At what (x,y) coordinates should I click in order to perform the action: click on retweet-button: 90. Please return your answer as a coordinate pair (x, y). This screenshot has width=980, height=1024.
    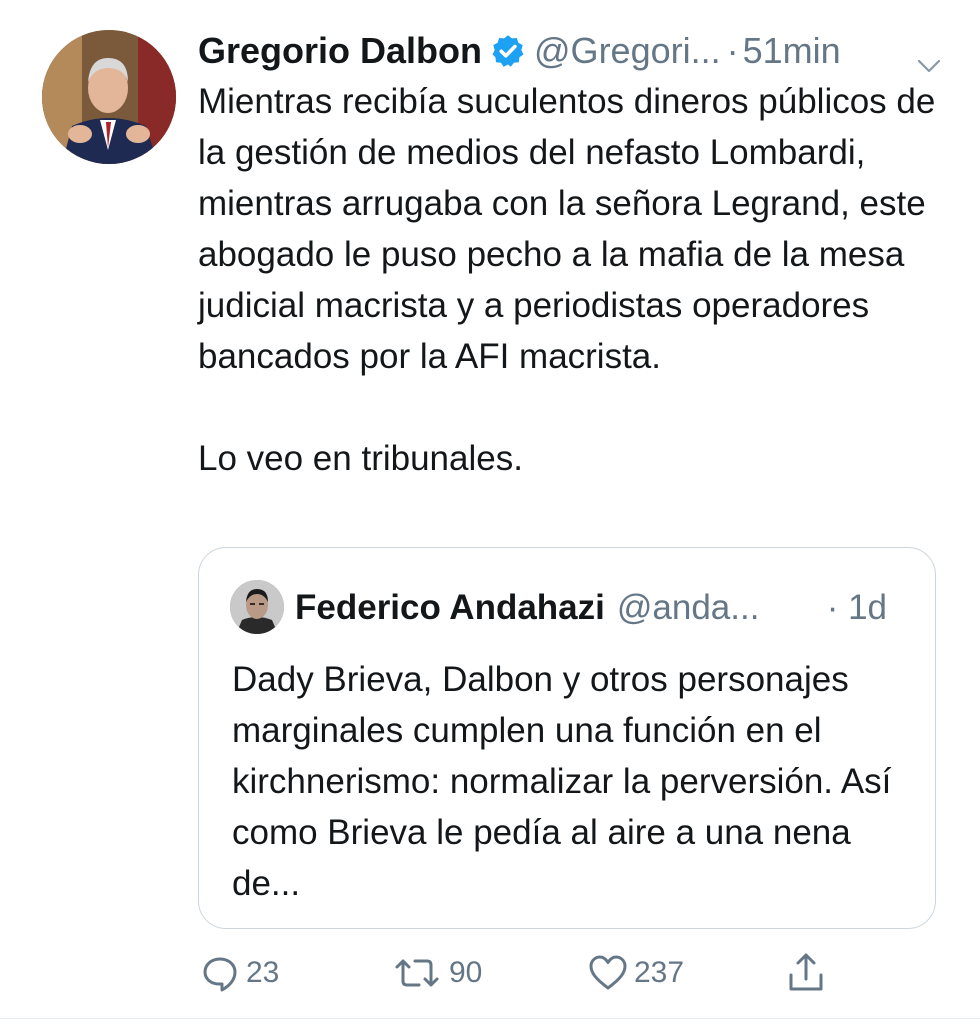
    Looking at the image, I should click on (436, 973).